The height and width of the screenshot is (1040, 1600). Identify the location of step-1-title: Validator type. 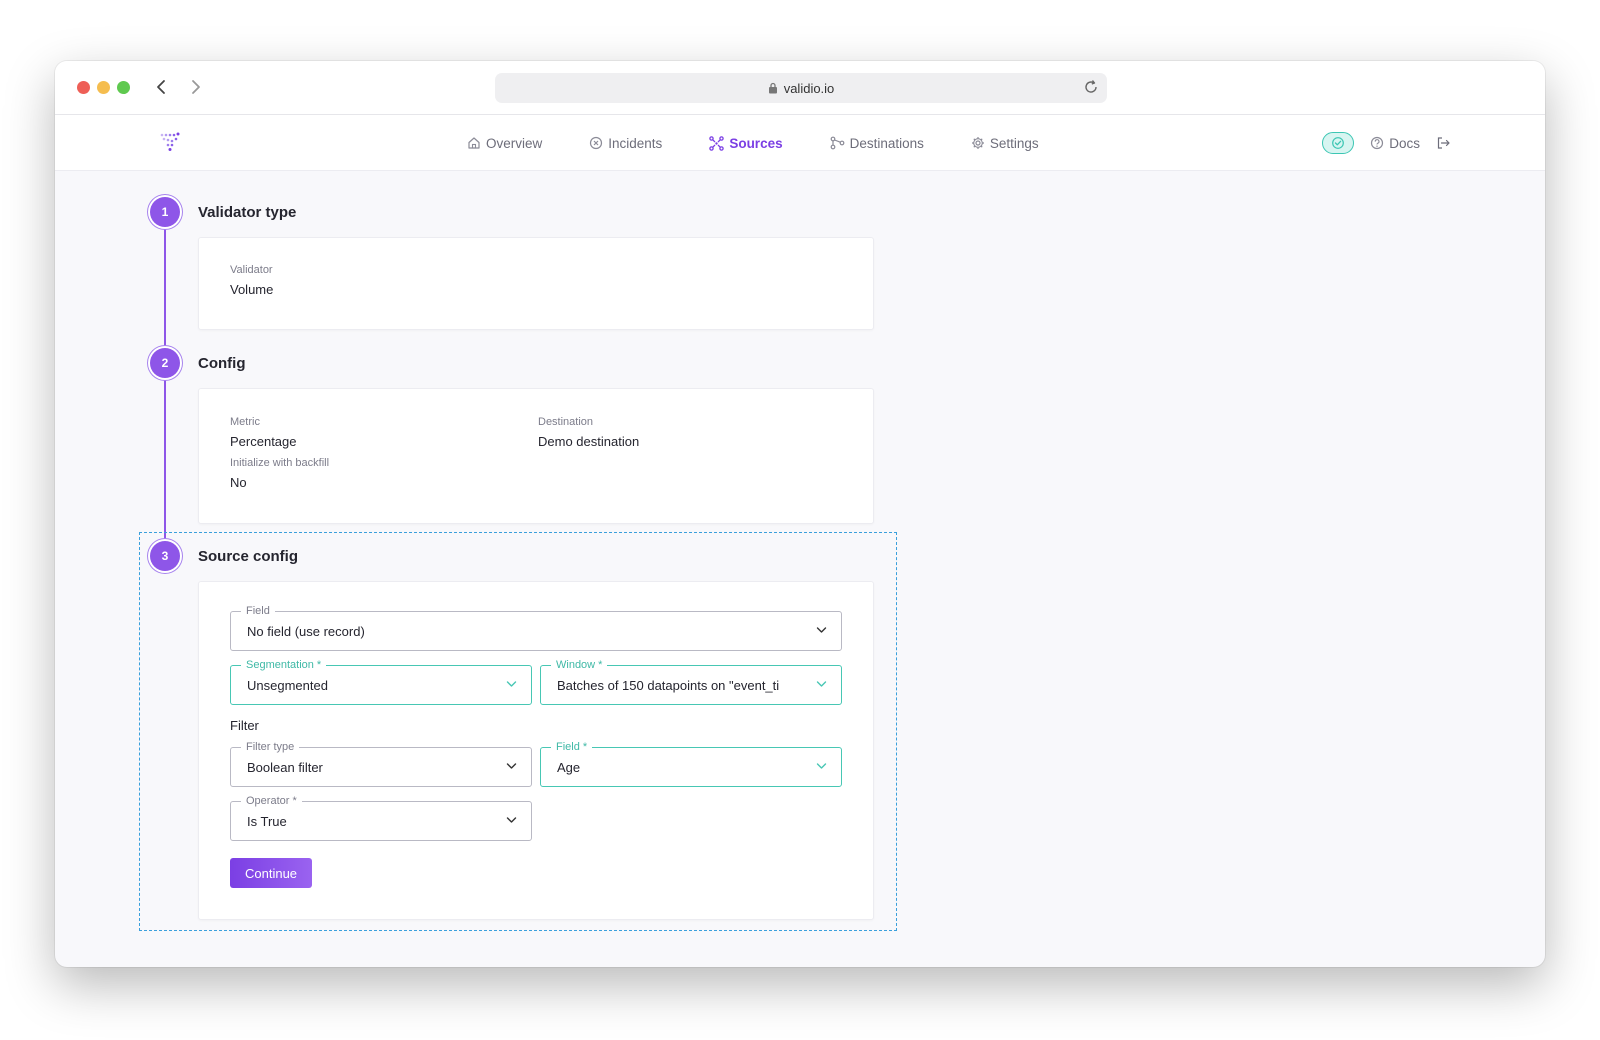
(247, 212).